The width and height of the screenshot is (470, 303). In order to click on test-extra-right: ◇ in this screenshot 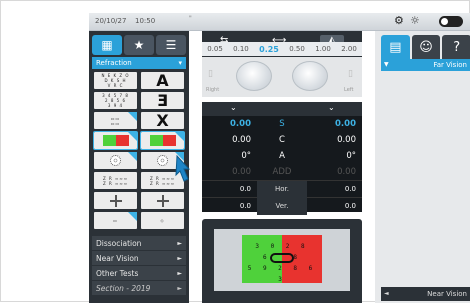, I will do `click(162, 220)`.